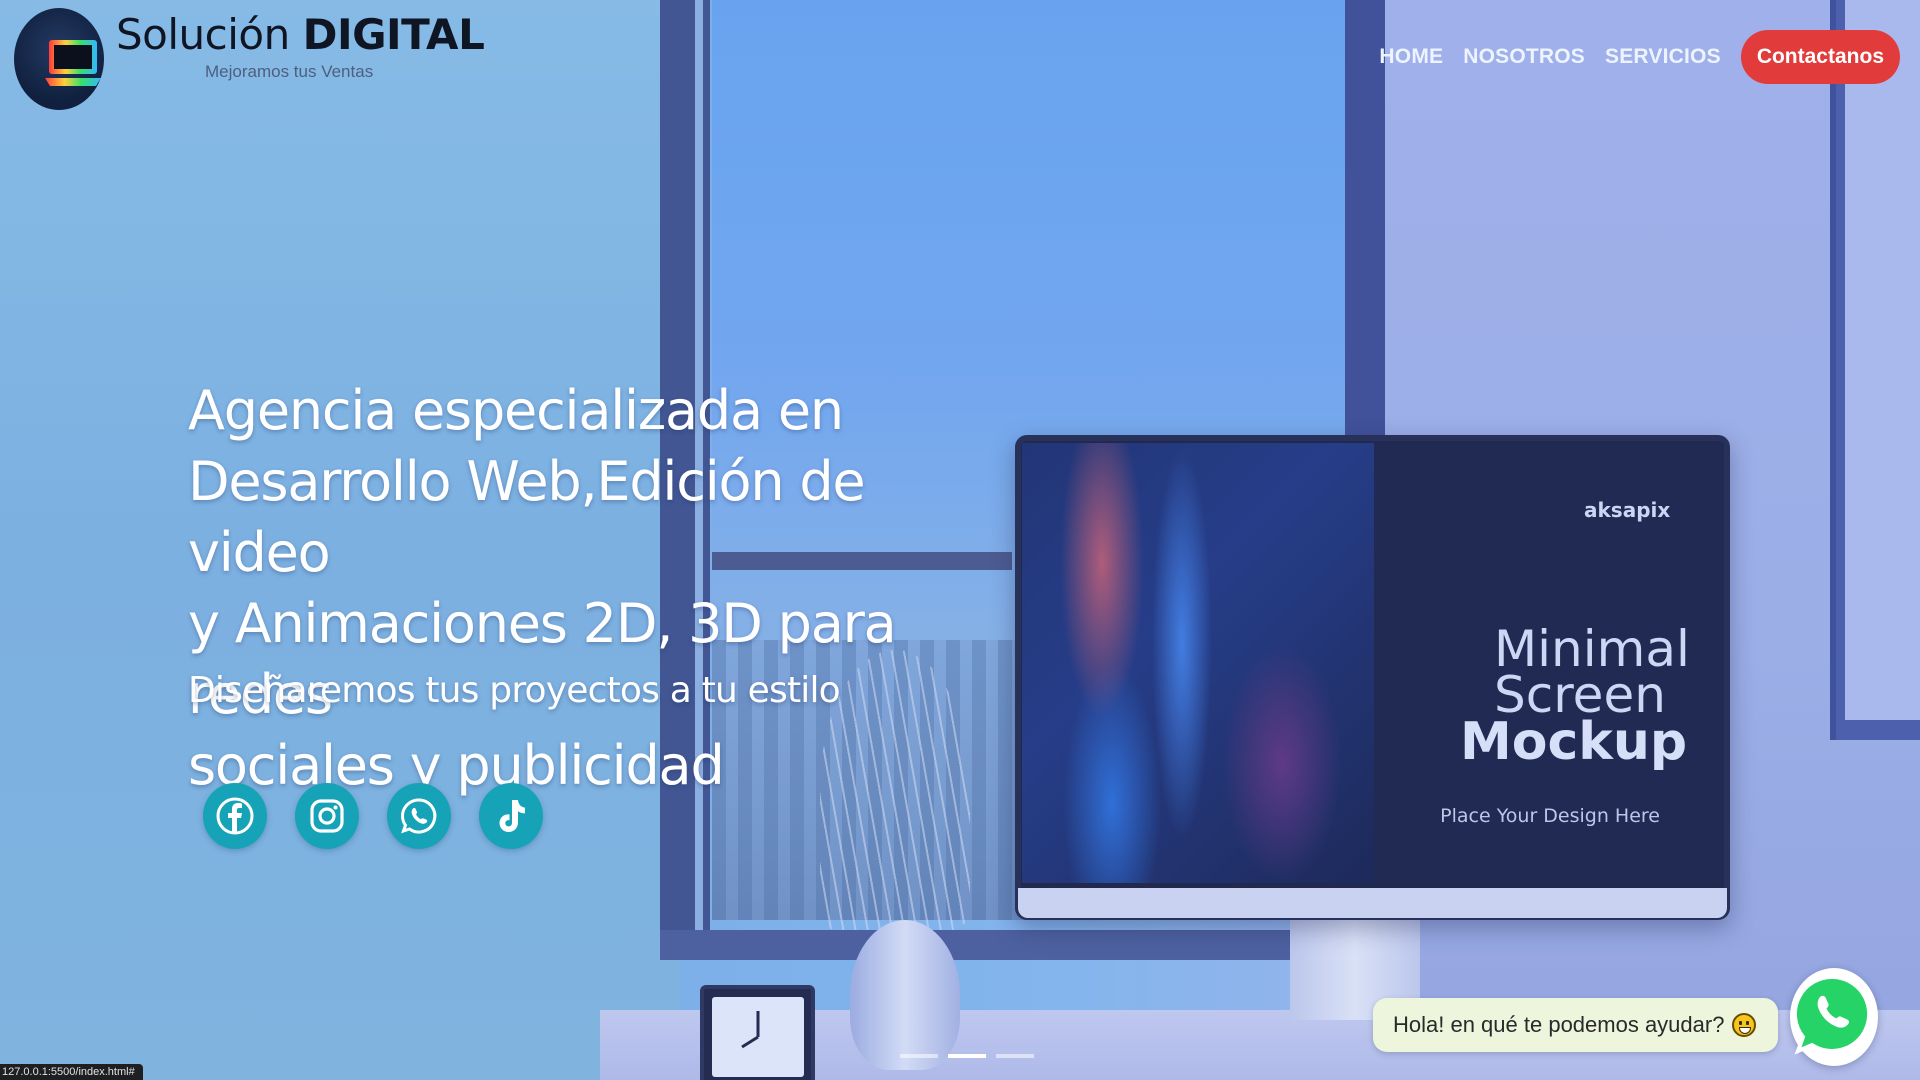  Describe the element at coordinates (373, 816) in the screenshot. I see `social-links` at that location.